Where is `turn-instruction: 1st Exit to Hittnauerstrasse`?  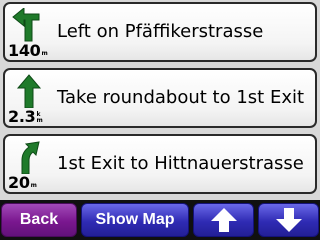 turn-instruction: 1st Exit to Hittnauerstrasse is located at coordinates (180, 163).